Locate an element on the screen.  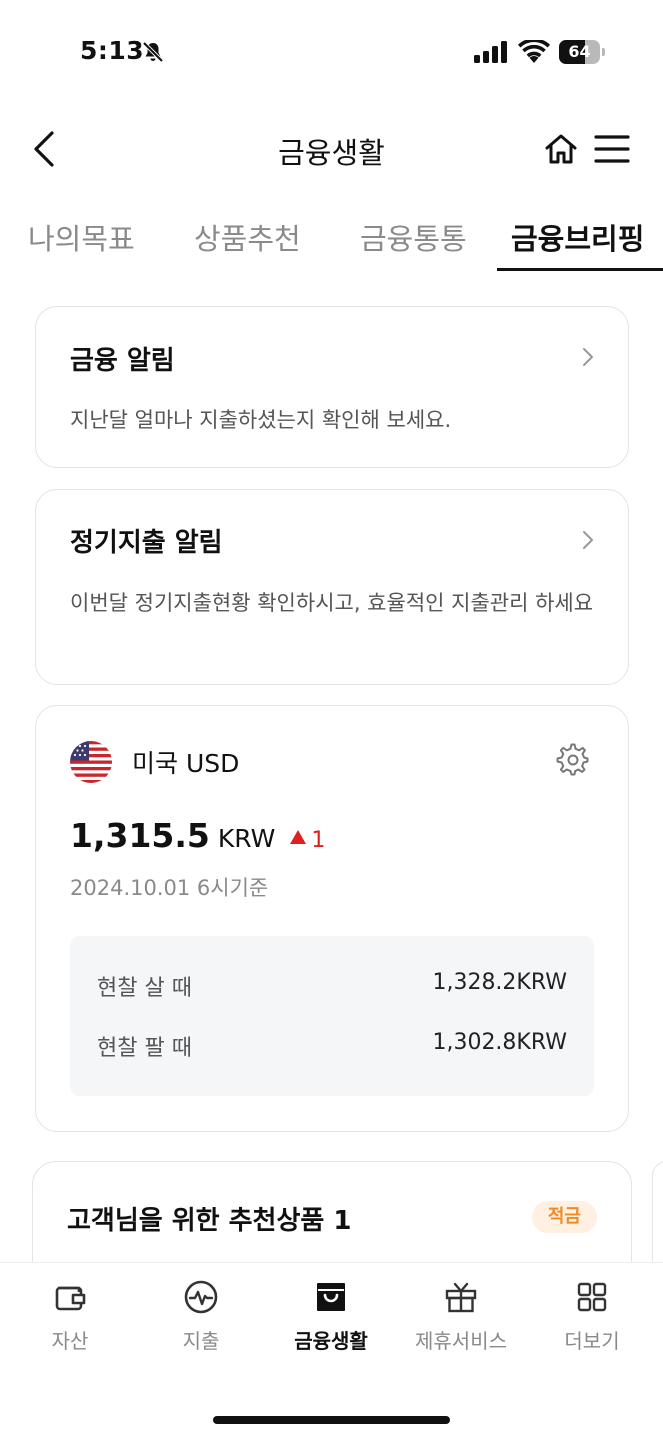
cash-sell-row: 현찰 팔 때 1,302.8KRW is located at coordinates (332, 1046).